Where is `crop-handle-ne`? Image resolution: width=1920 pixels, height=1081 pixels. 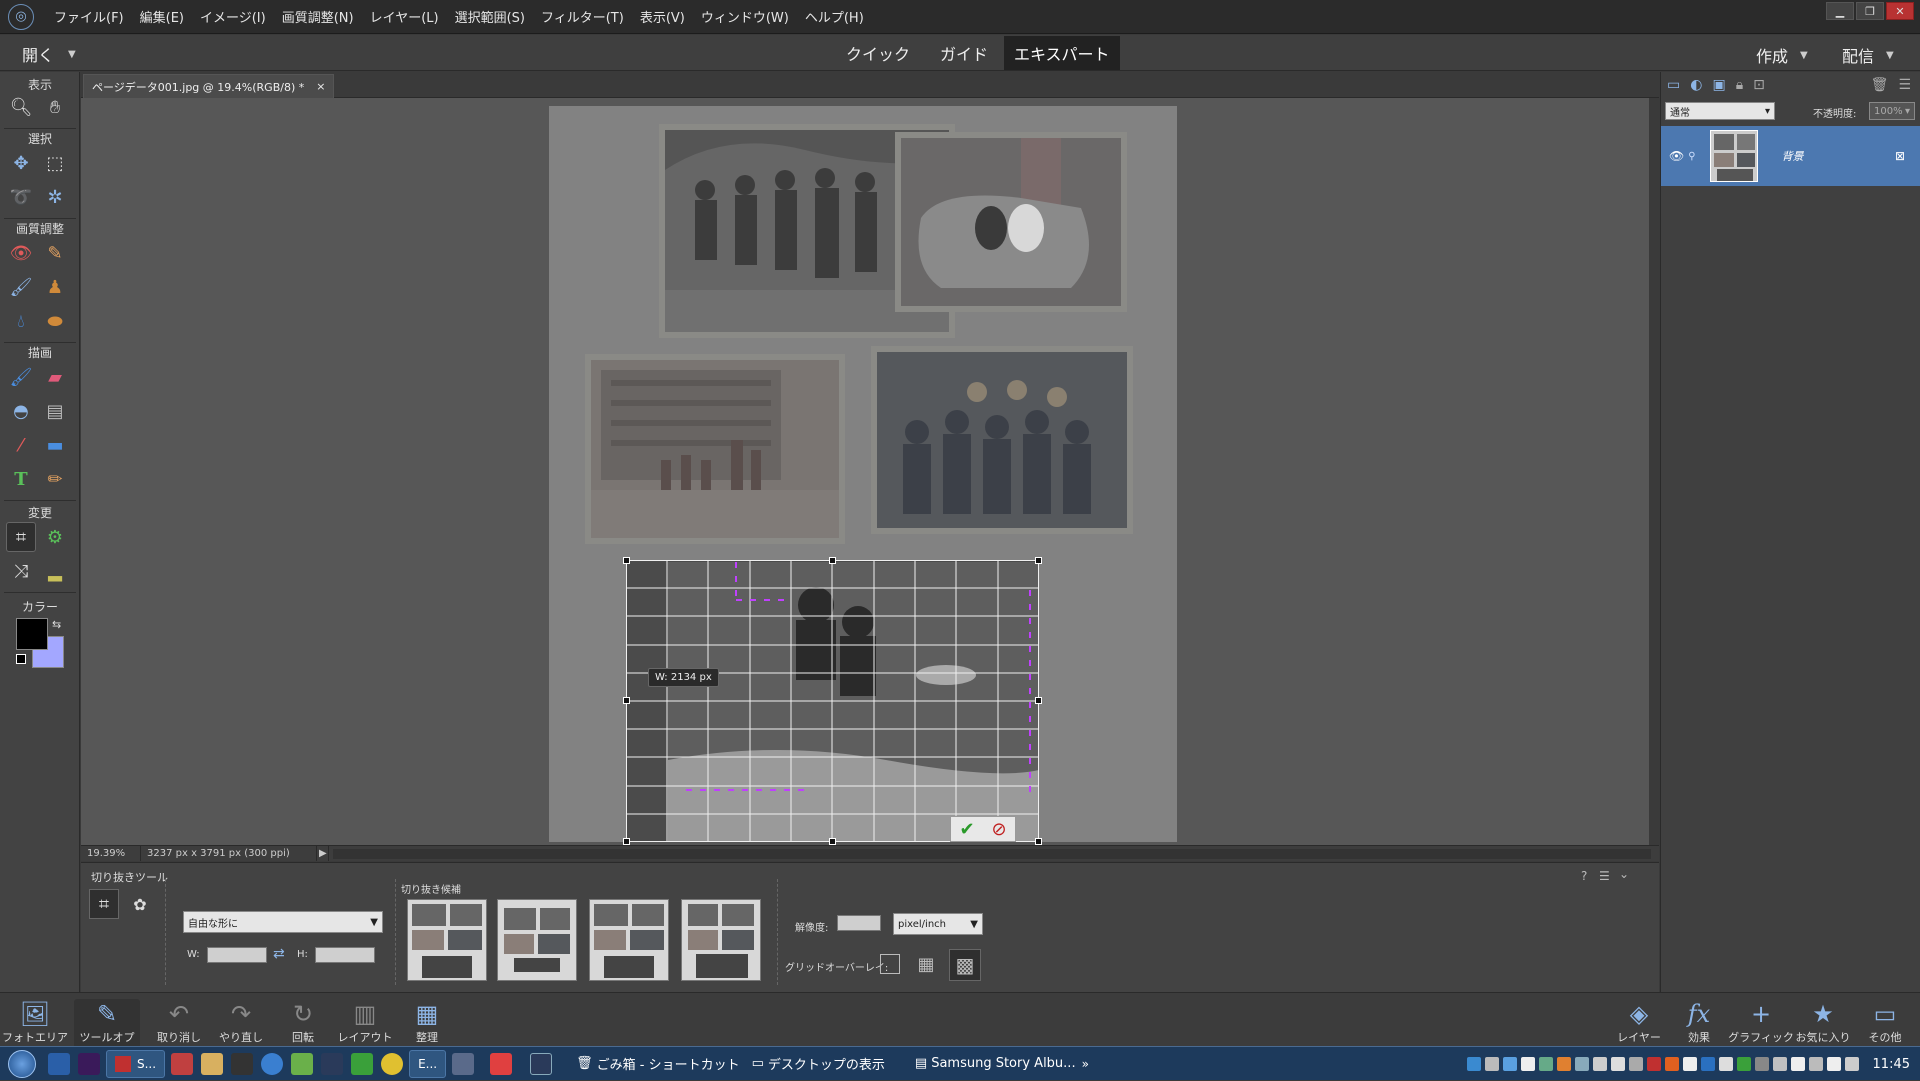 crop-handle-ne is located at coordinates (1038, 560).